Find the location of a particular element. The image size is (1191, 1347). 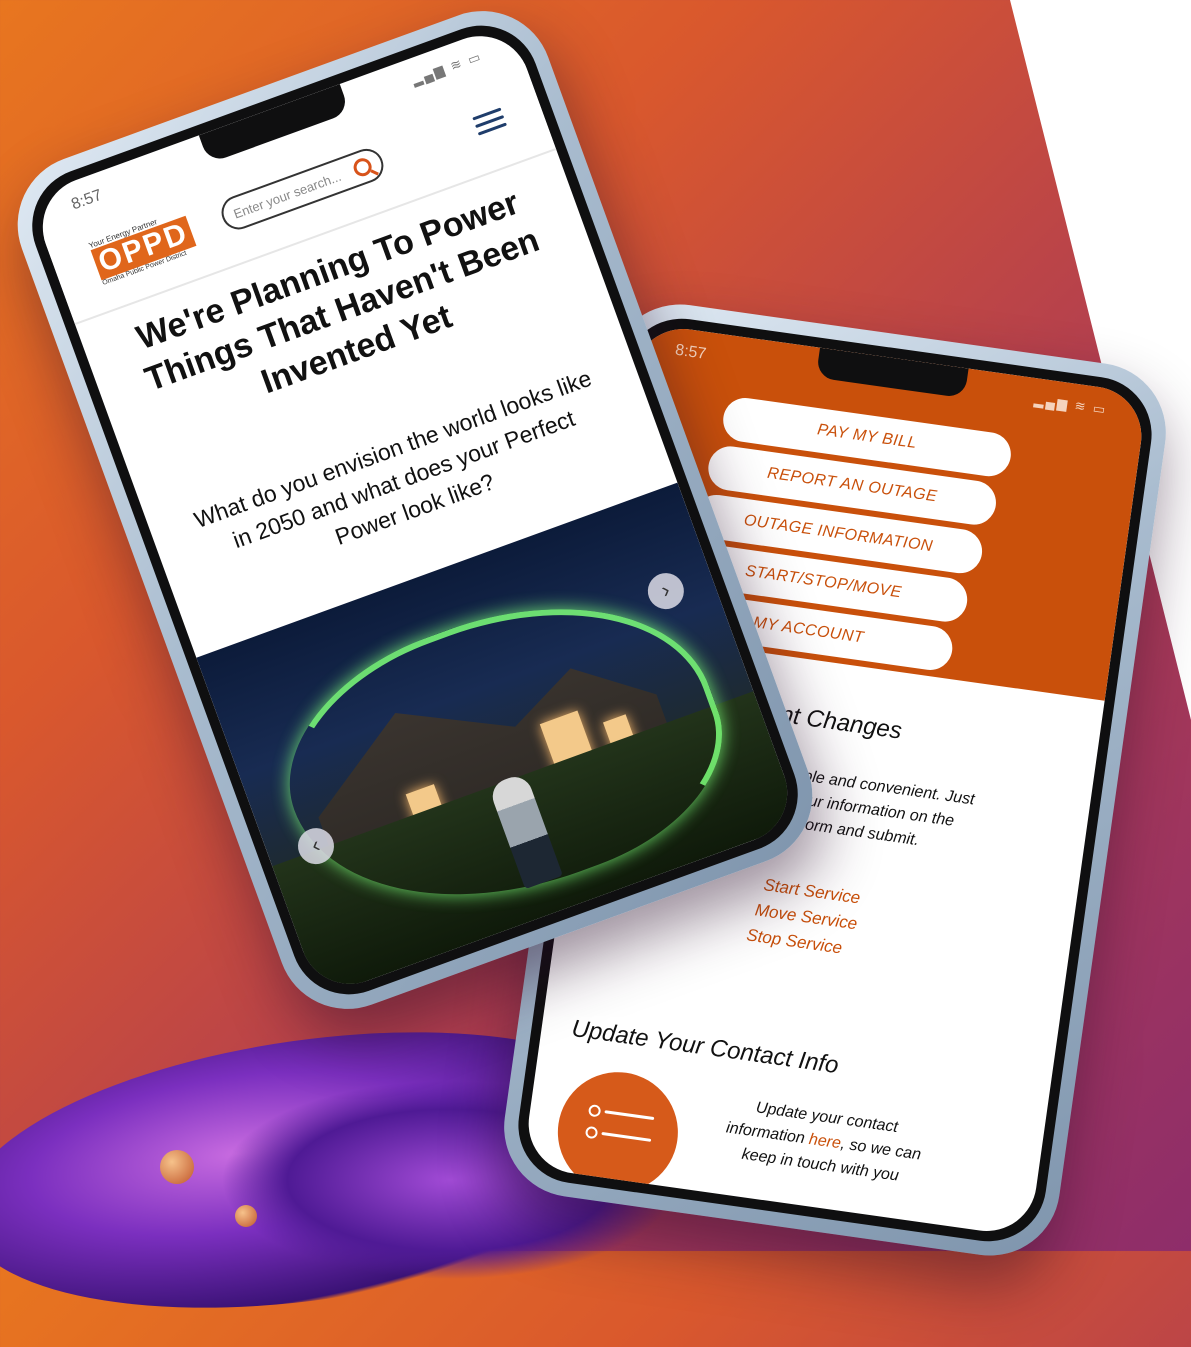

status-icons: ▂▄▆ ≋ ▭ is located at coordinates (1071, 405).